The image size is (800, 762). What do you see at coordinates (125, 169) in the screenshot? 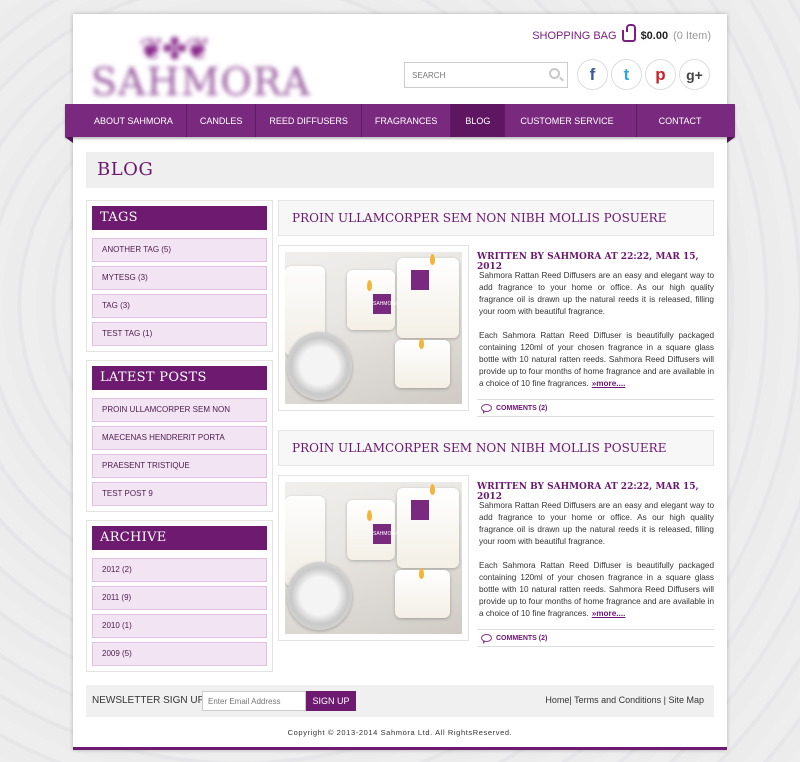
I see `page-title: BLOG` at bounding box center [125, 169].